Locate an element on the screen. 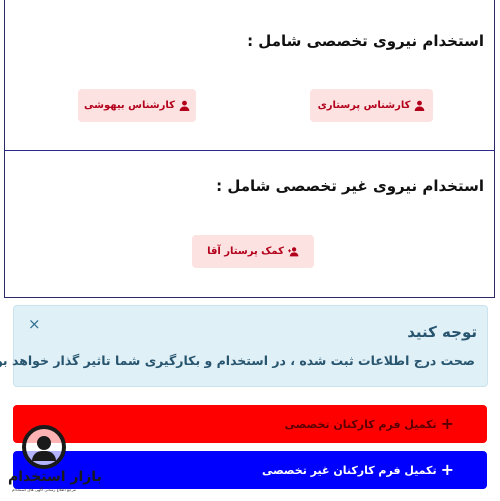 This screenshot has width=500, height=501. male-nurse-aide-button: کمک پرستار آقا is located at coordinates (253, 251).